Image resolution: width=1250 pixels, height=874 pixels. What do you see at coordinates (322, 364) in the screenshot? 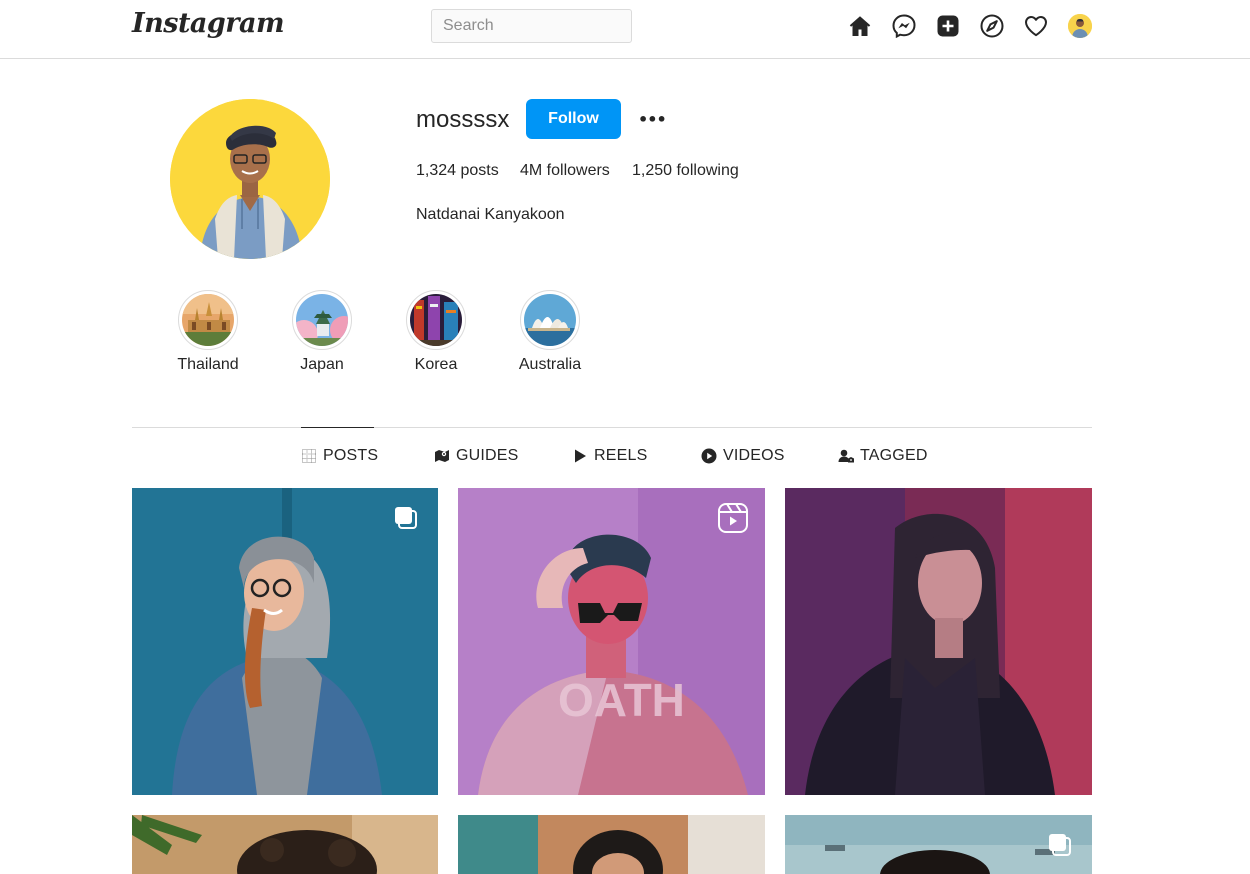
I see `highlight-label: Japan` at bounding box center [322, 364].